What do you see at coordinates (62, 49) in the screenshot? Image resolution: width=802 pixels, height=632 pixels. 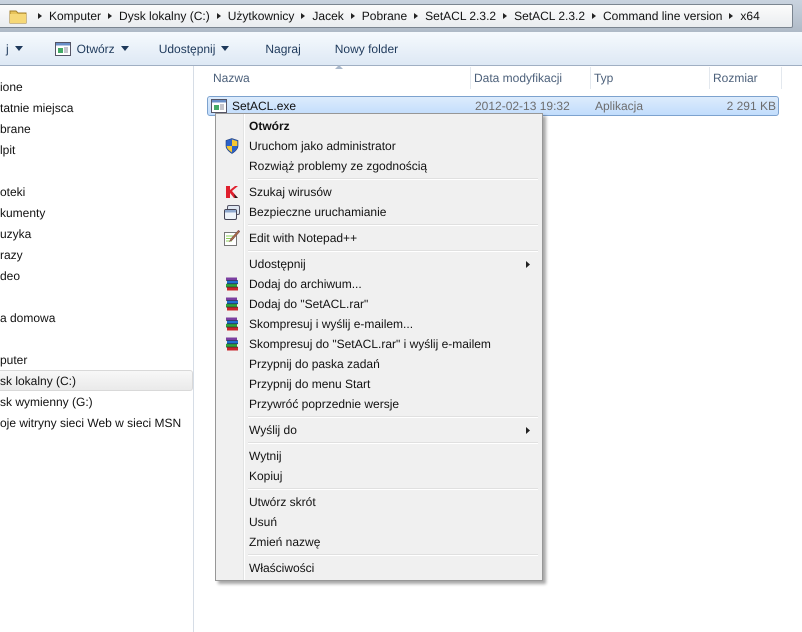 I see `application-window-icon` at bounding box center [62, 49].